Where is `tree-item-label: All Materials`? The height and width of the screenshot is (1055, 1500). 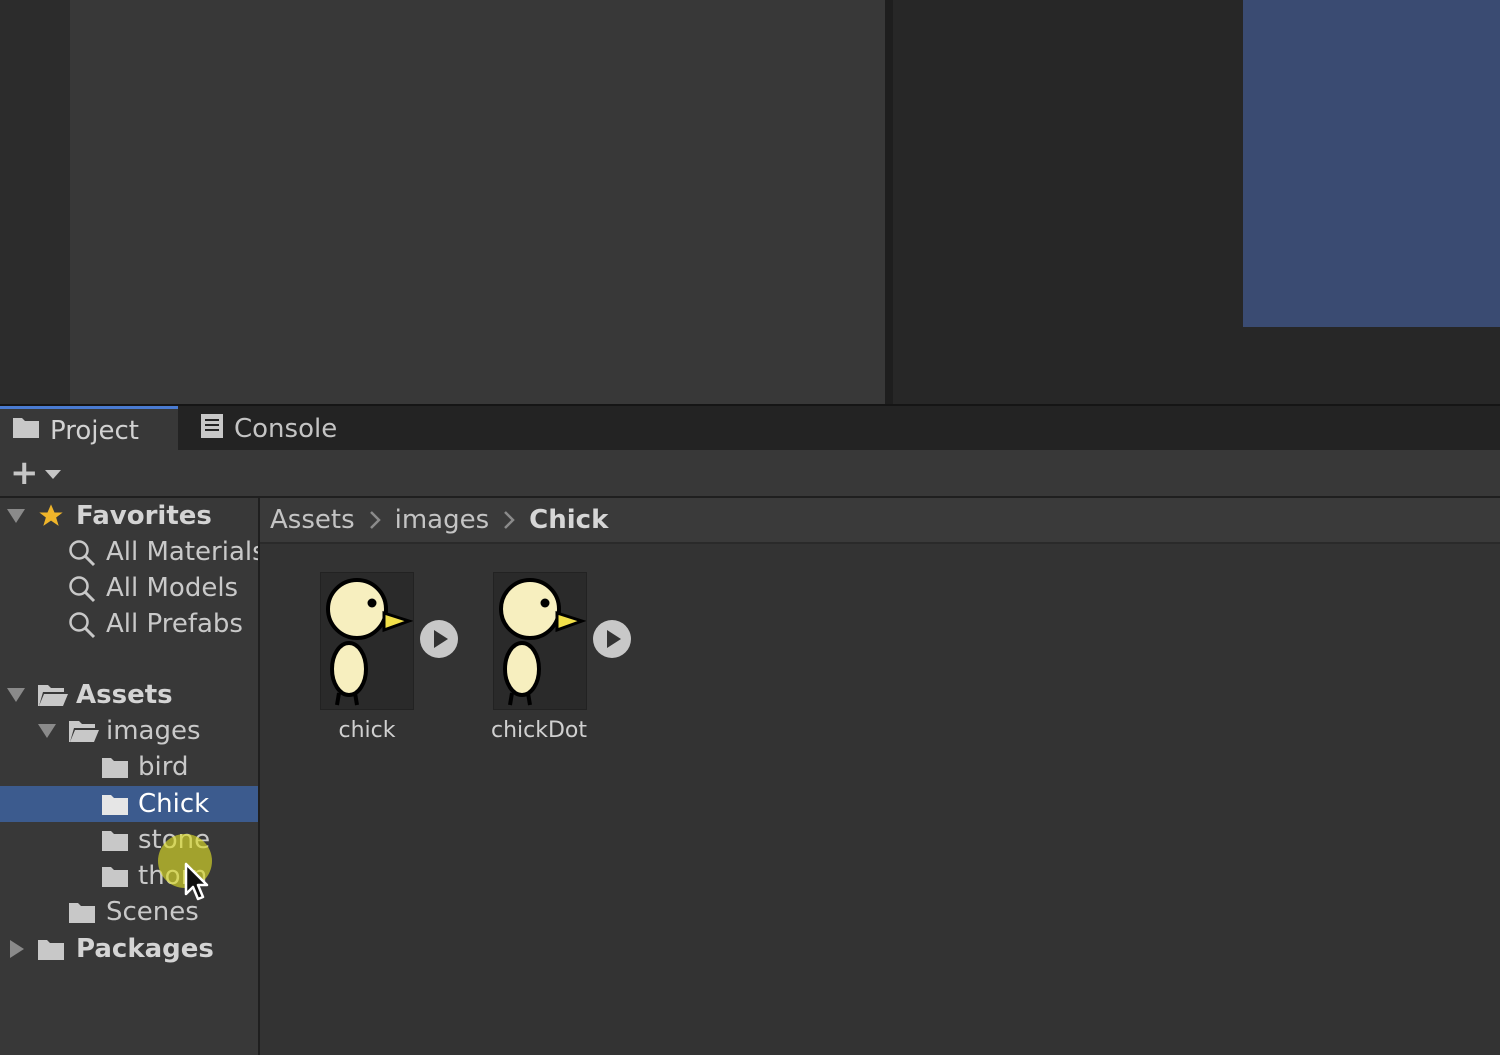 tree-item-label: All Materials is located at coordinates (183, 552).